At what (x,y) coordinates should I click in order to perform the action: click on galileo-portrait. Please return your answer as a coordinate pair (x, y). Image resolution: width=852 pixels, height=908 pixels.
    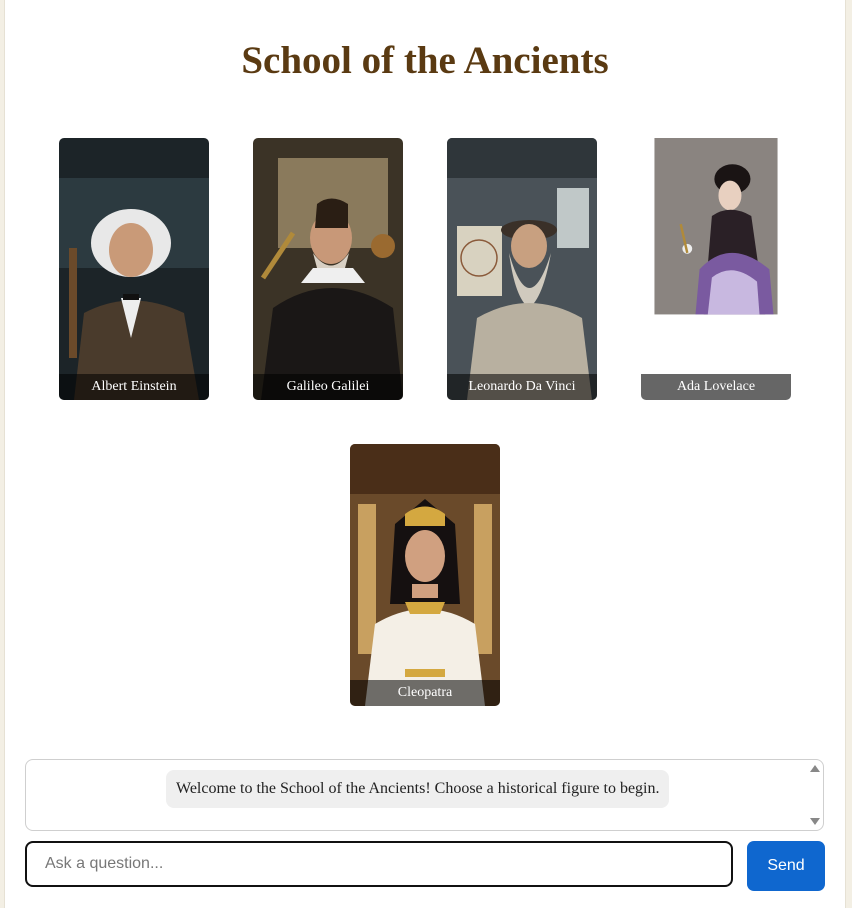
    Looking at the image, I should click on (328, 269).